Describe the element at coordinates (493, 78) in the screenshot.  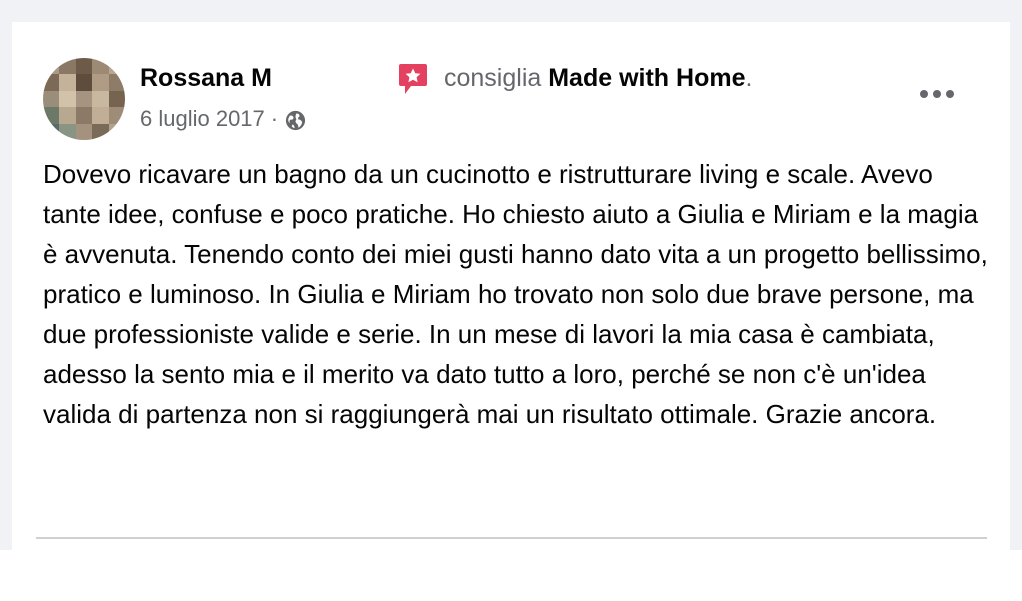
I see `recommends-label: consiglia` at that location.